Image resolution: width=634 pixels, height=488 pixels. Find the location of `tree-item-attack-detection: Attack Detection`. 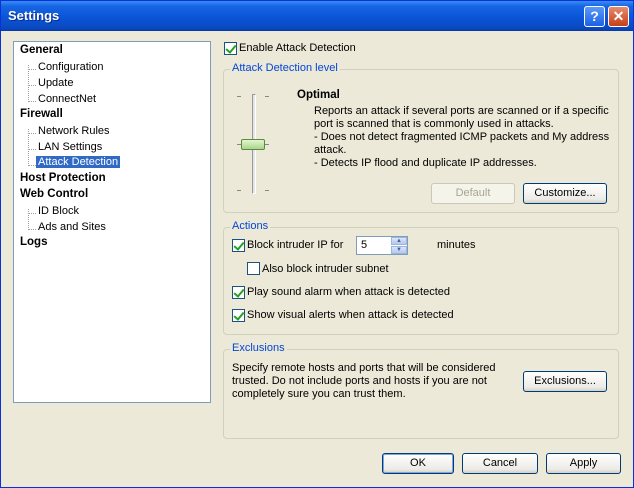

tree-item-attack-detection: Attack Detection is located at coordinates (78, 162).